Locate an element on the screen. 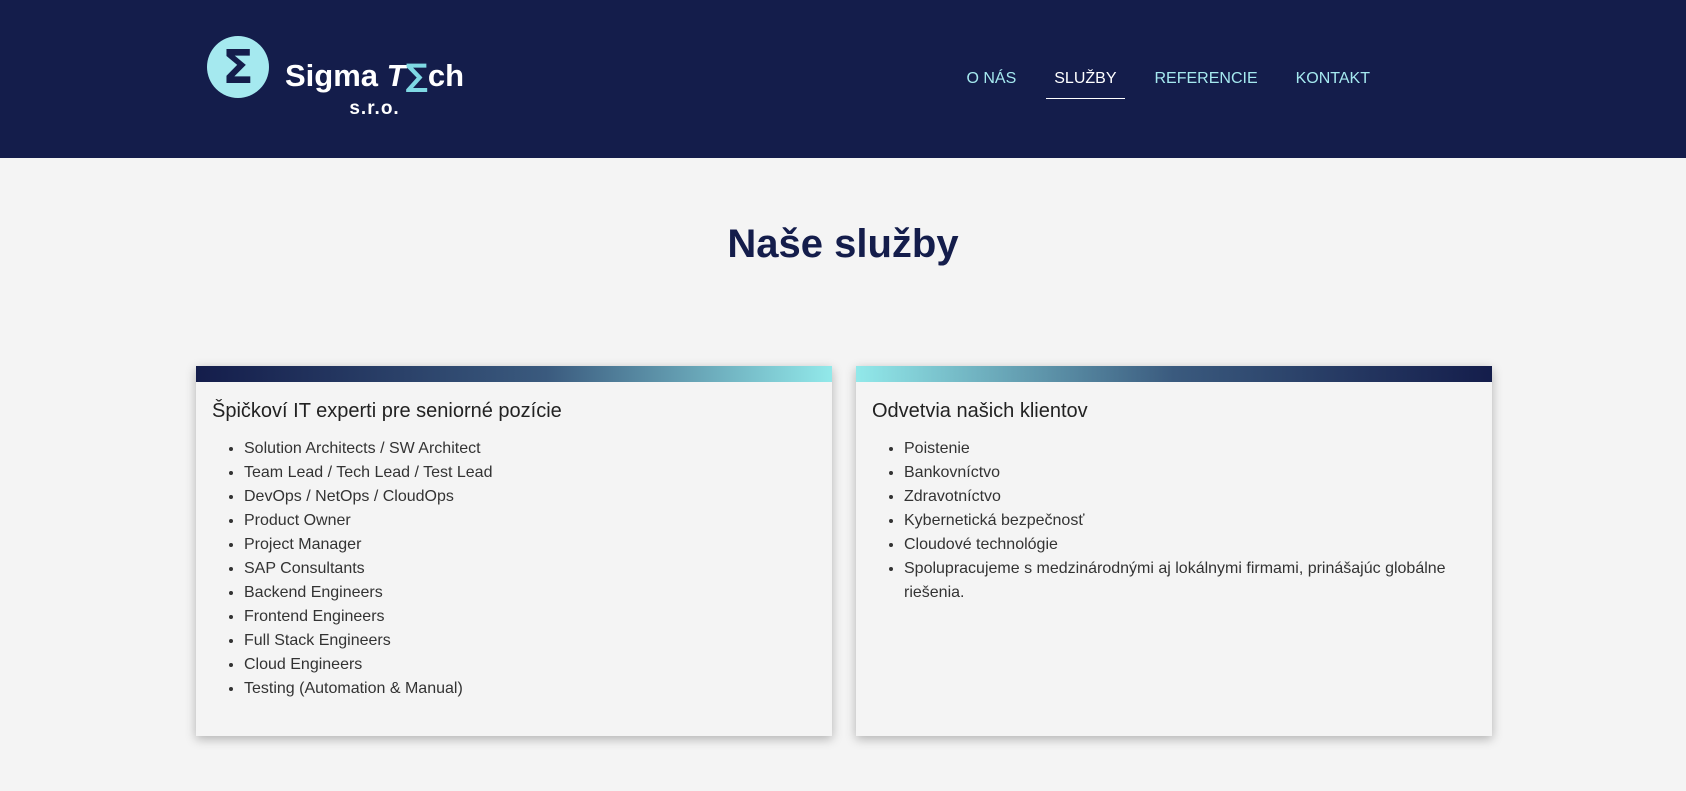 The height and width of the screenshot is (791, 1686). list-item: Product Owner is located at coordinates (523, 521).